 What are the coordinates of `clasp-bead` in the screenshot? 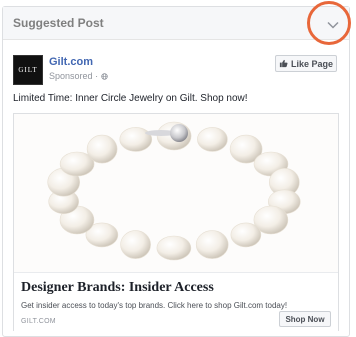 It's located at (179, 133).